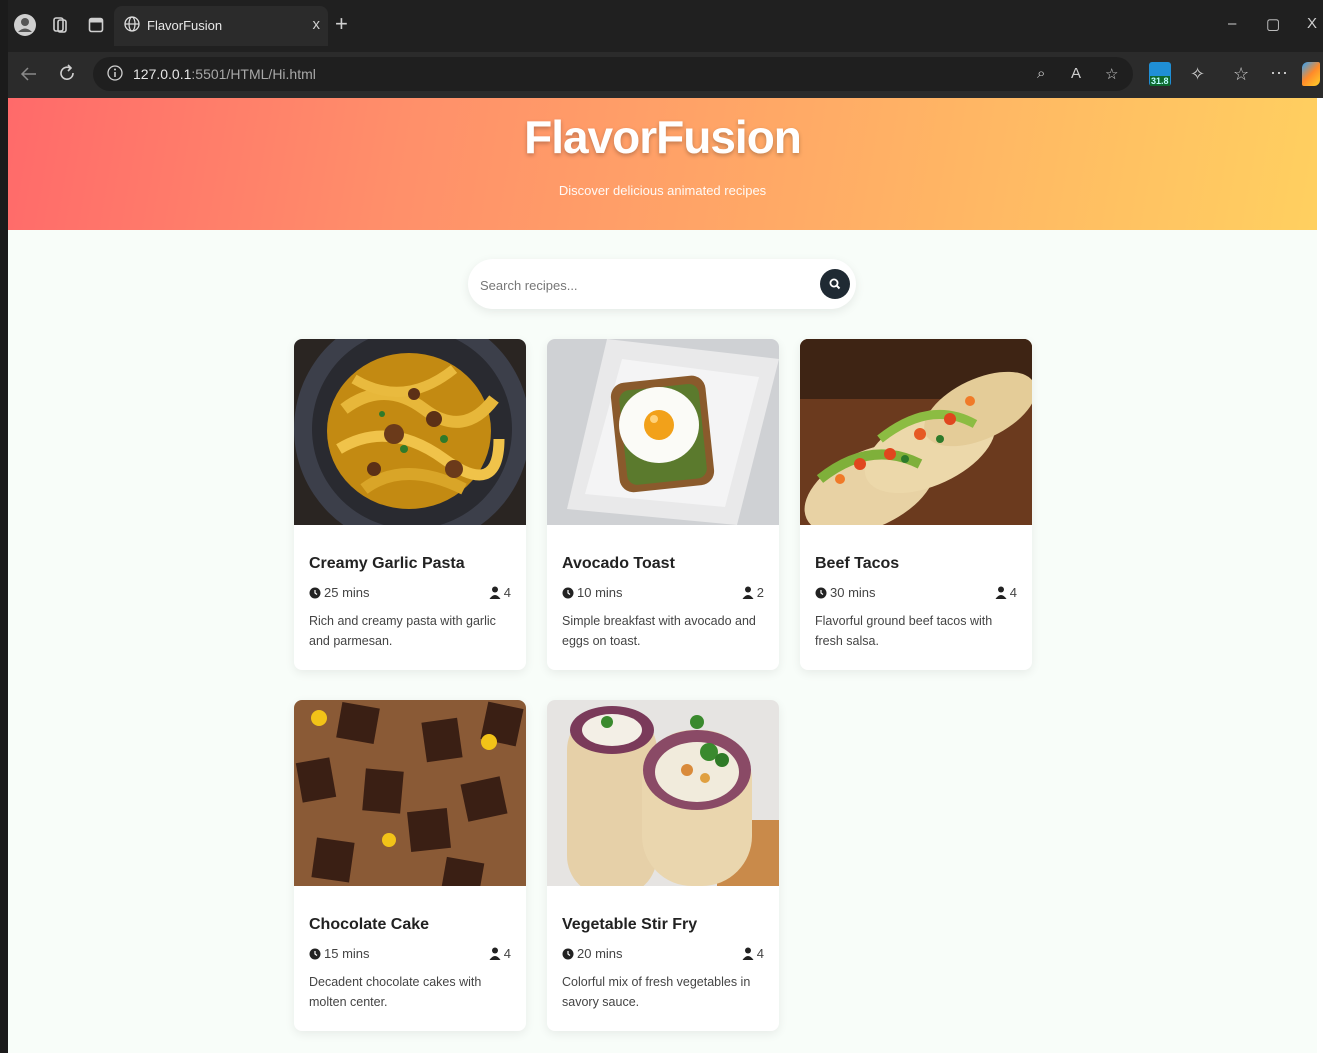  What do you see at coordinates (663, 432) in the screenshot?
I see `recipe-image-avocado-toast` at bounding box center [663, 432].